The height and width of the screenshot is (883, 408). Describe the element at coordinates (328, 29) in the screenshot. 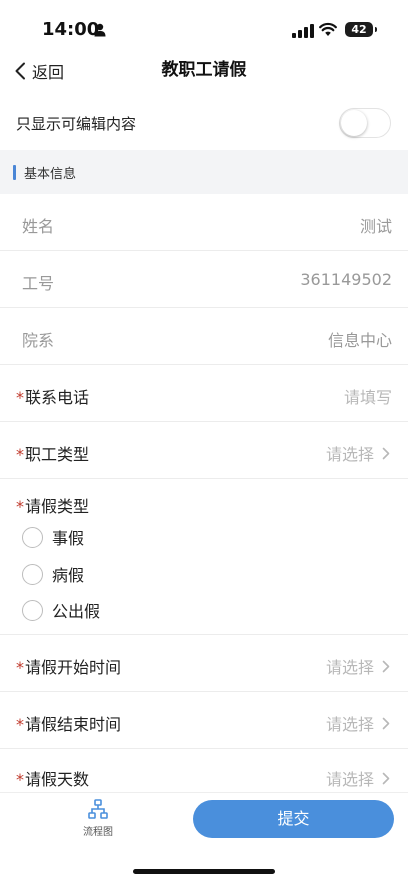

I see `wifi-icon` at that location.